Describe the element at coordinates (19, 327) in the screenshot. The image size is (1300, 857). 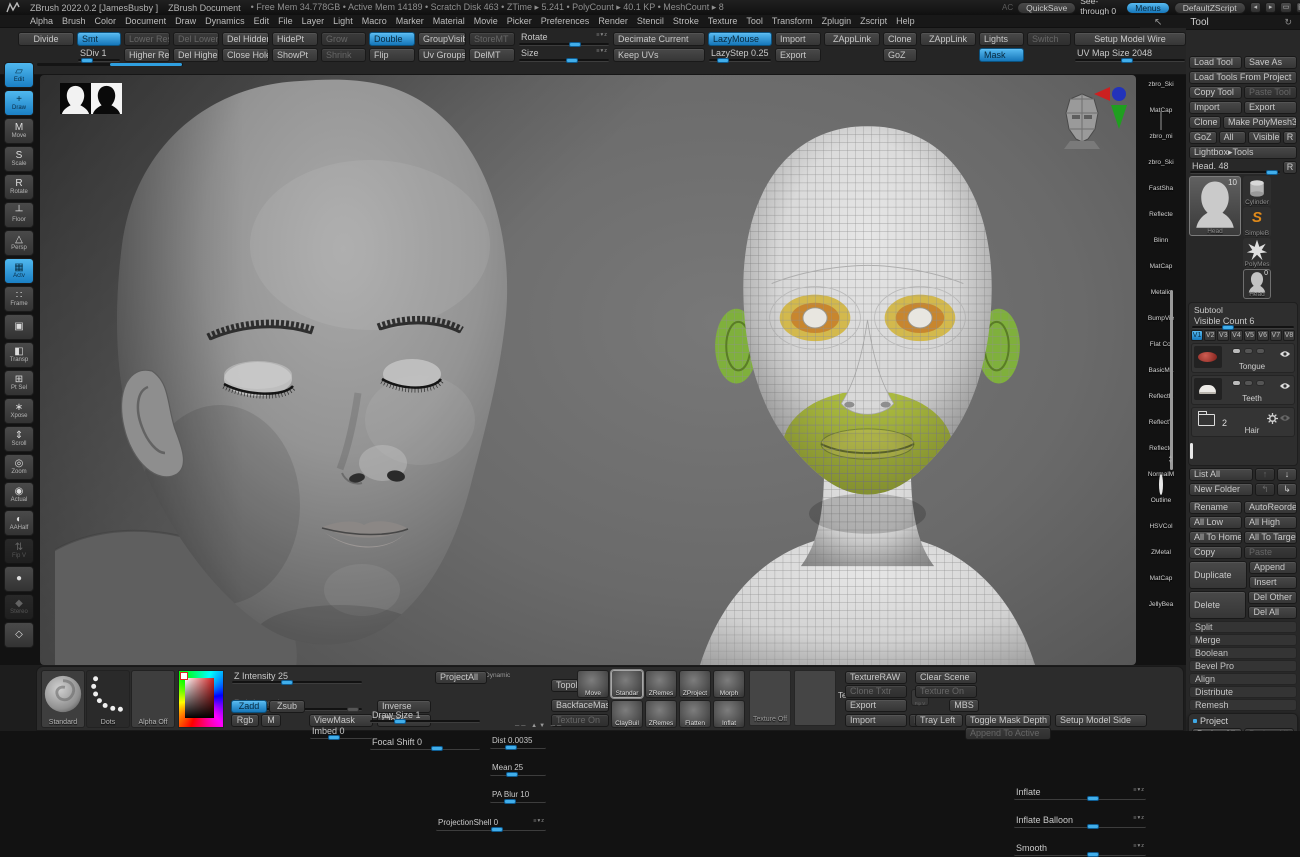
I see `left-toolbar-icon: ▣` at that location.